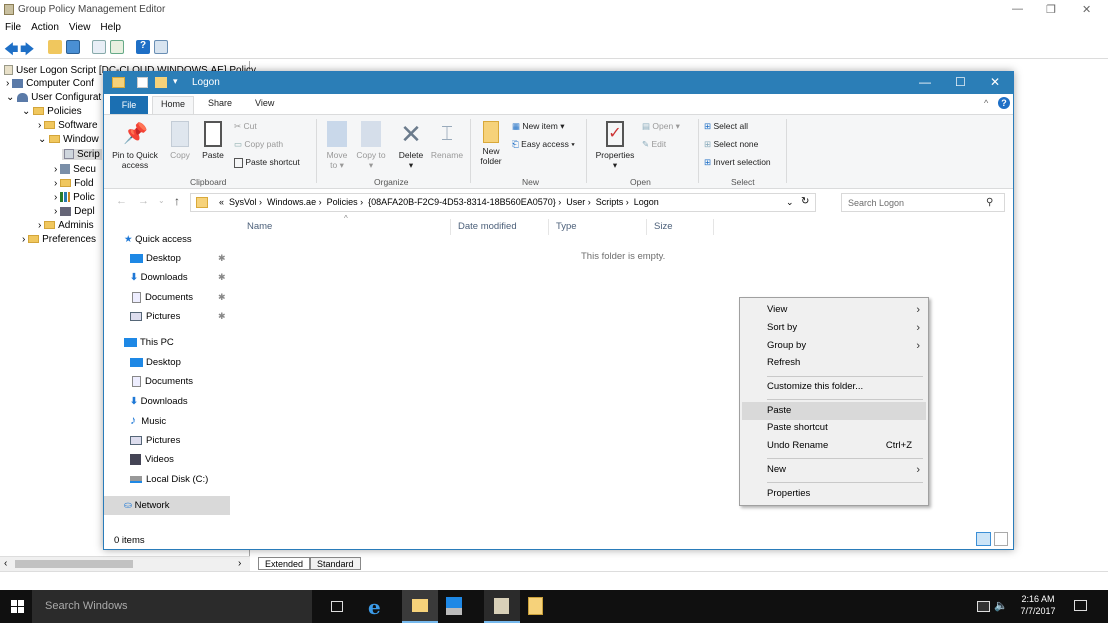  What do you see at coordinates (291, 202) in the screenshot?
I see `crumb-windows-ae: Windows.ae` at bounding box center [291, 202].